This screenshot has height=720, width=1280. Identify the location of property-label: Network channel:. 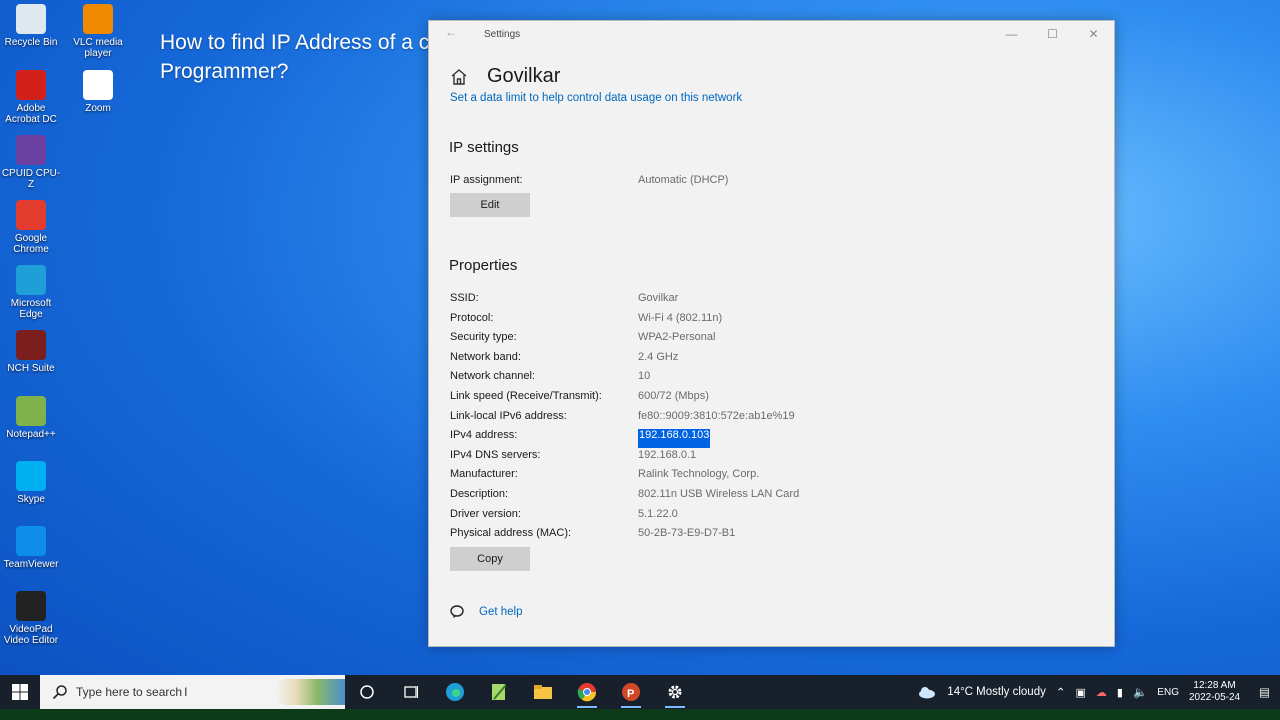
(492, 376).